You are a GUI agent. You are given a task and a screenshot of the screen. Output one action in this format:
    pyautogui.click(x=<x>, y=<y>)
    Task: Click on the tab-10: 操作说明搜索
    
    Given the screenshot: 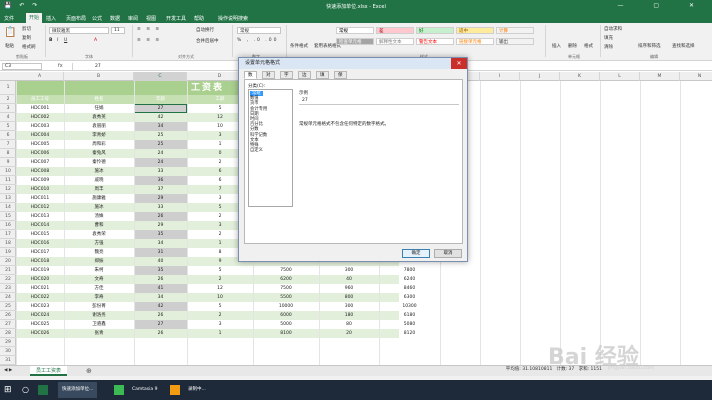 What is the action you would take?
    pyautogui.click(x=233, y=18)
    